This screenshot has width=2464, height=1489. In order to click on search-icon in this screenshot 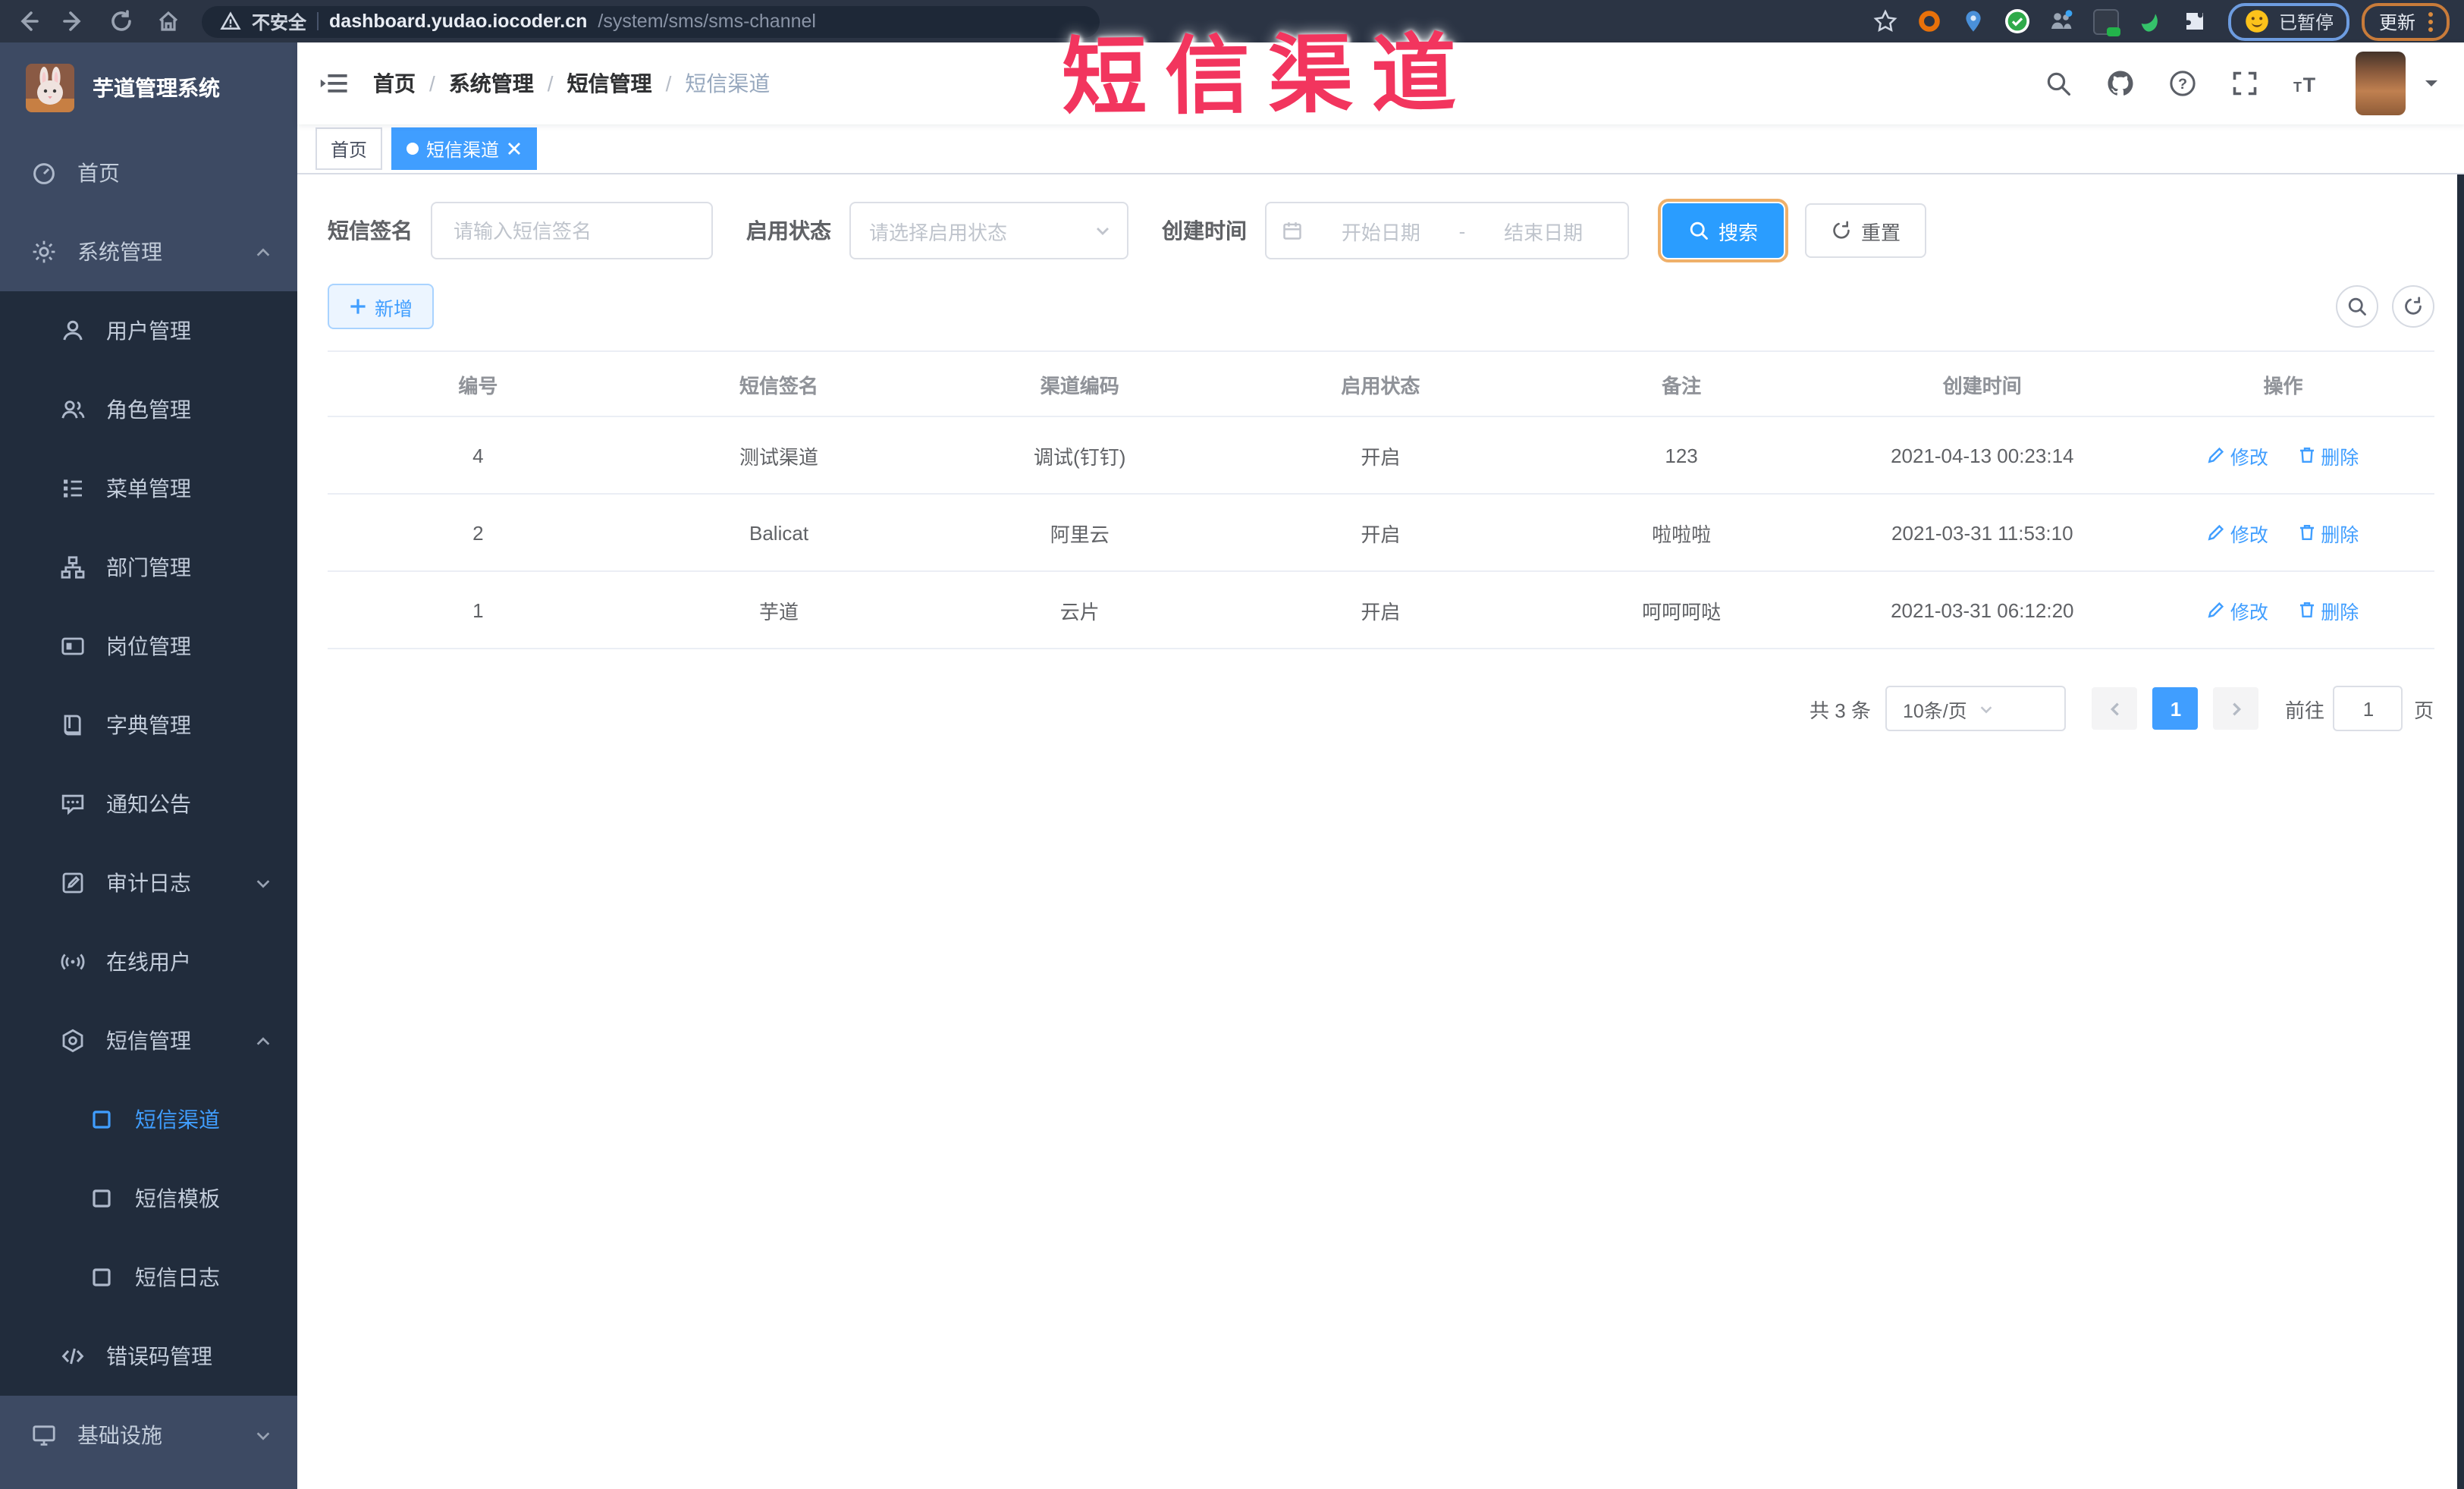, I will do `click(2057, 83)`.